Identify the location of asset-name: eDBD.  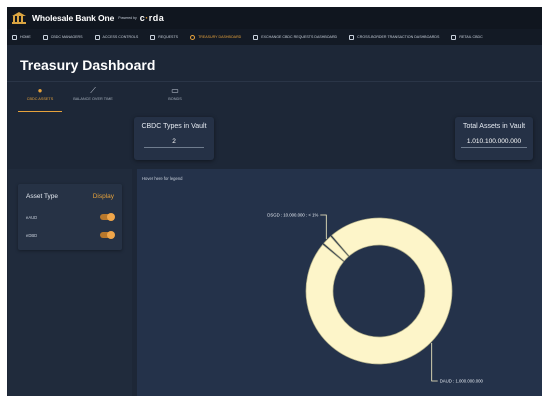
(32, 235).